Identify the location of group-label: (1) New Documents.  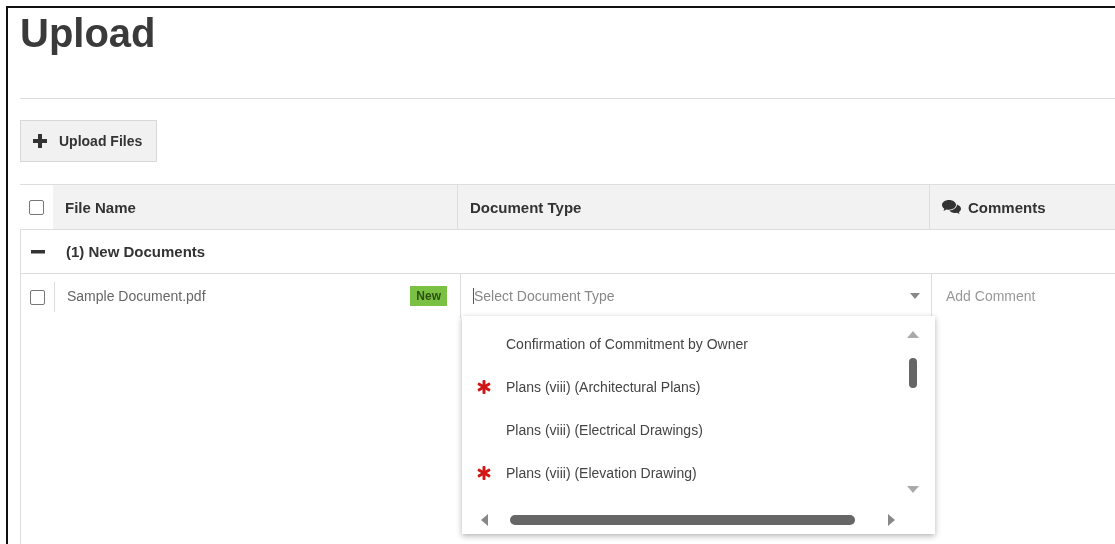
(135, 251).